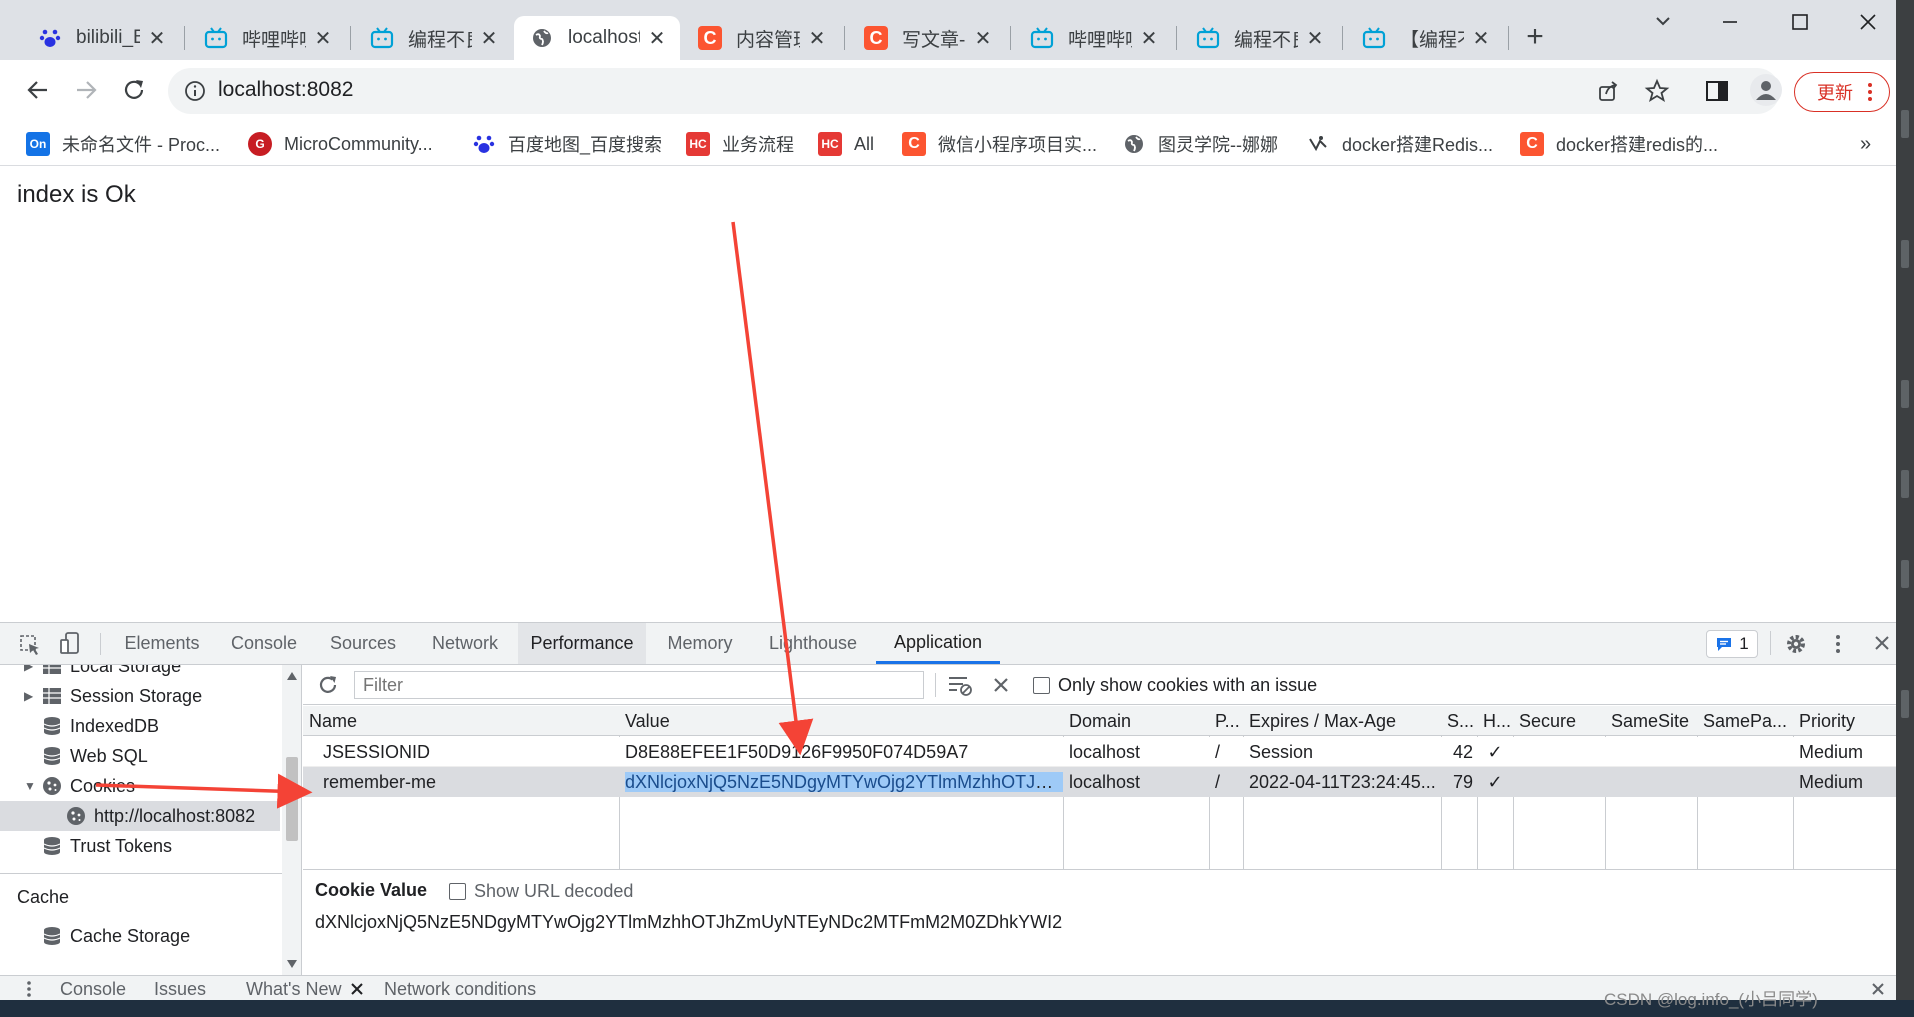 Image resolution: width=1914 pixels, height=1017 pixels. What do you see at coordinates (1882, 643) in the screenshot?
I see `close-devtools-icon` at bounding box center [1882, 643].